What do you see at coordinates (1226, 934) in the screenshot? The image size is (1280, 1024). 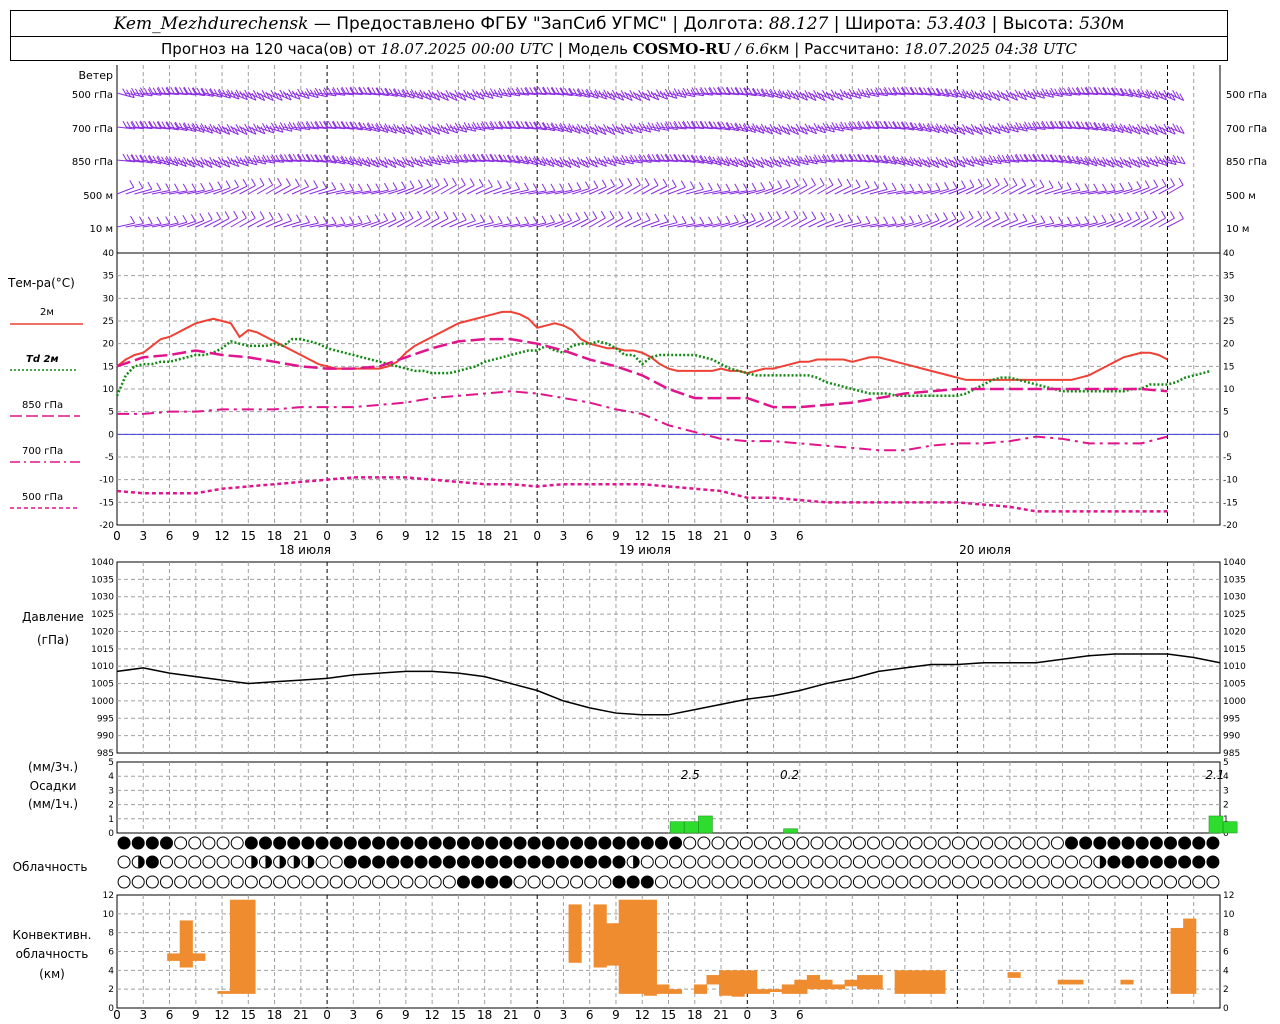 I see `convective-tick-label: 8` at bounding box center [1226, 934].